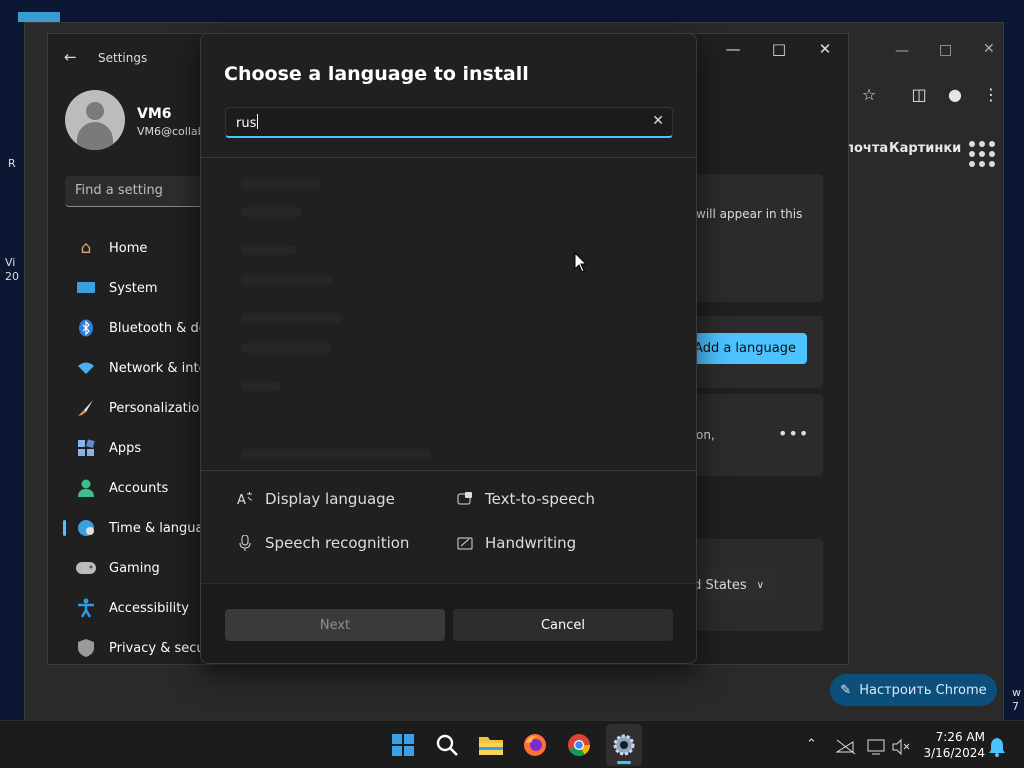 This screenshot has width=1024, height=768. I want to click on sidebar-item-label: Accessibility, so click(149, 608).